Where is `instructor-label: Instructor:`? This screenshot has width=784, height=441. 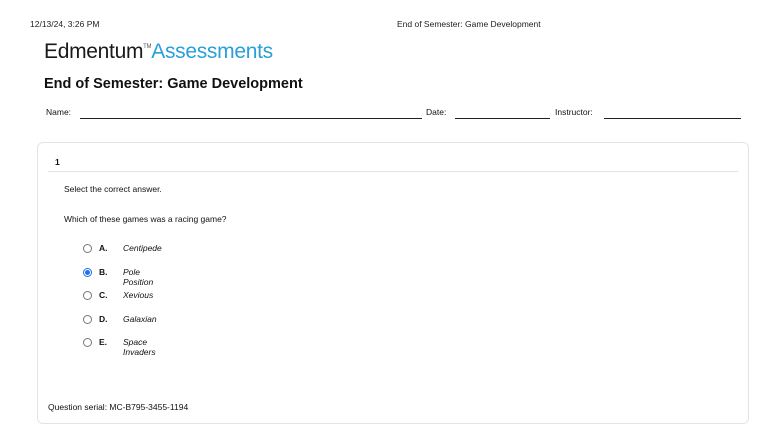 instructor-label: Instructor: is located at coordinates (574, 112).